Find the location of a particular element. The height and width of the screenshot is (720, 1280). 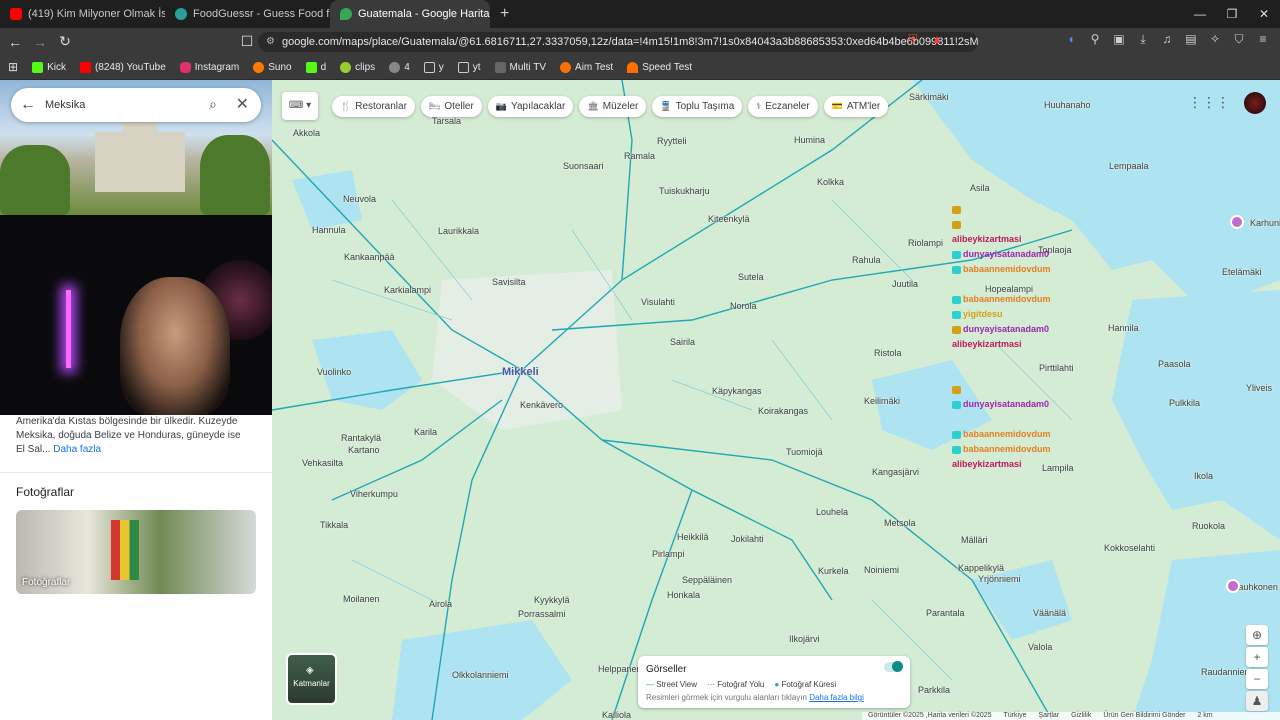

bookmark-icon: ☐ is located at coordinates (247, 41).